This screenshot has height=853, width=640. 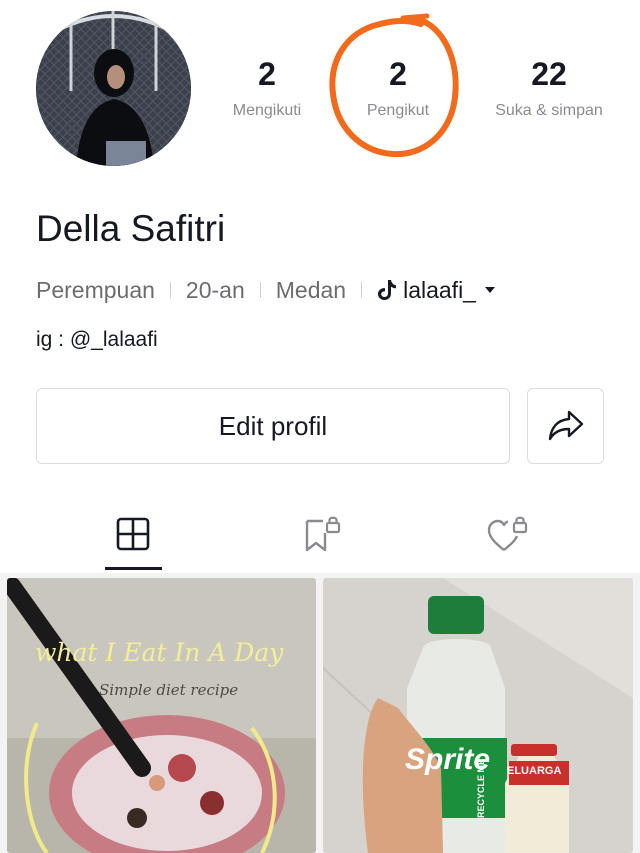 I want to click on active-tab-indicator, so click(x=133, y=568).